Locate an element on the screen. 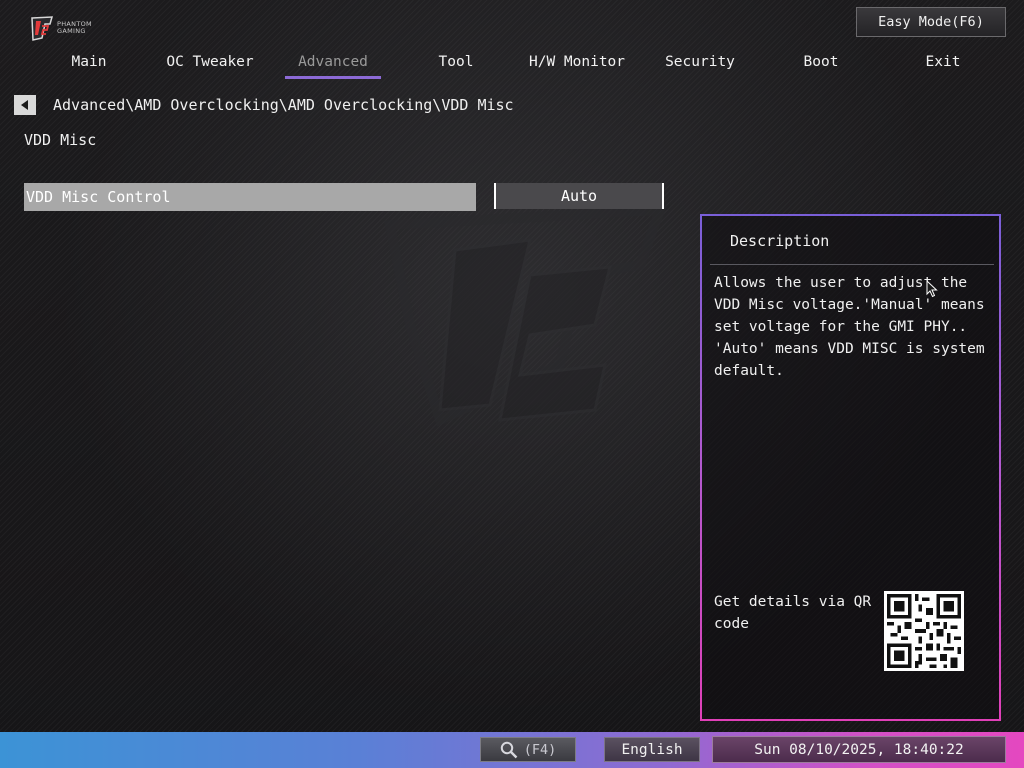 This screenshot has height=768, width=1024. datetime-display: Sun 08/10/2025, 18:40:22 is located at coordinates (859, 749).